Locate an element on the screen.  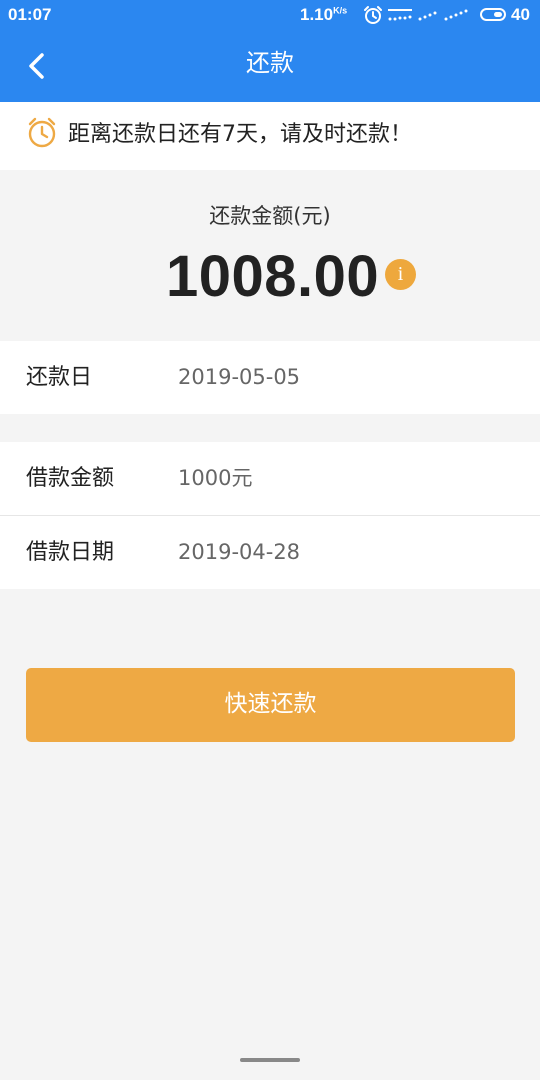
repayment-amount-label: 还款金额(元) is located at coordinates (270, 216).